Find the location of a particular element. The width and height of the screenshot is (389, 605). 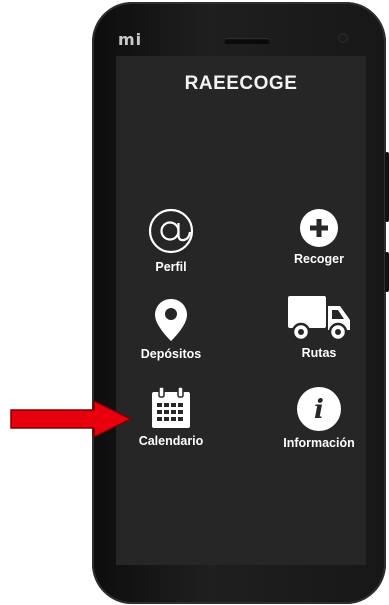

menu-item-depositos: Depósitos is located at coordinates (171, 329).